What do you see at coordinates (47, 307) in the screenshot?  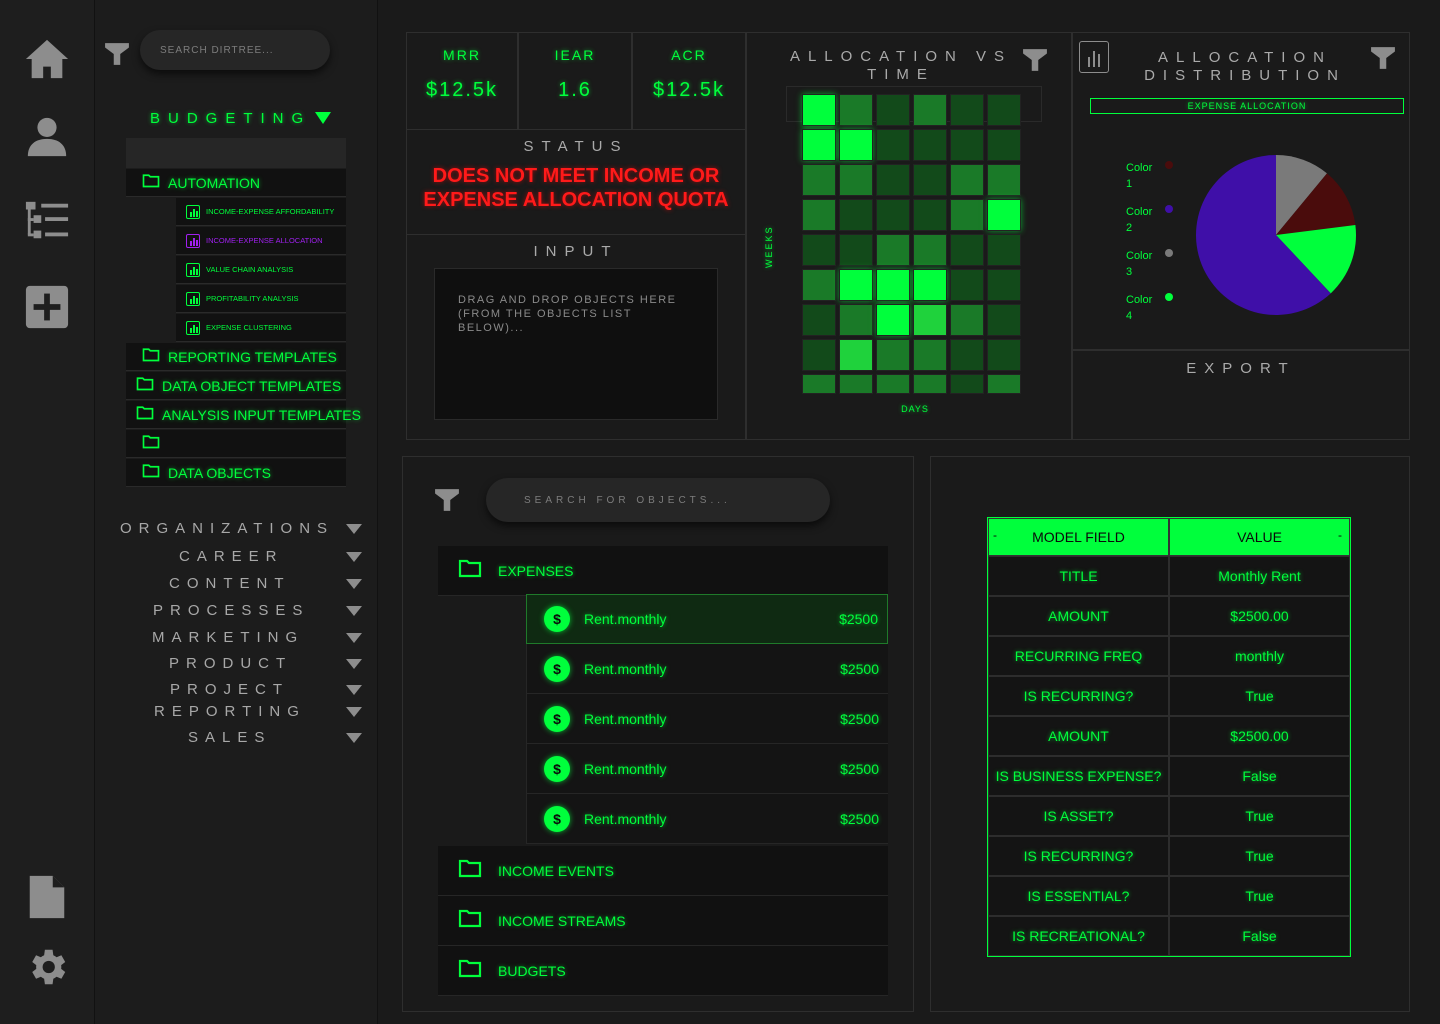 I see `add-icon` at bounding box center [47, 307].